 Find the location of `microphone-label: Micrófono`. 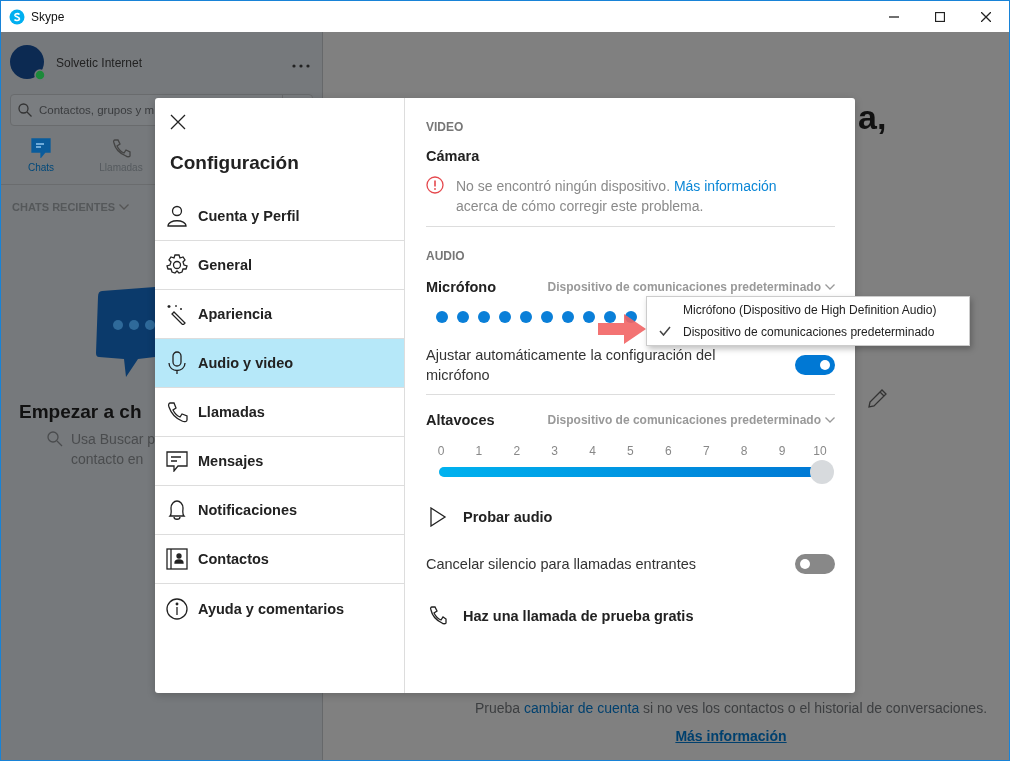

microphone-label: Micrófono is located at coordinates (461, 287).